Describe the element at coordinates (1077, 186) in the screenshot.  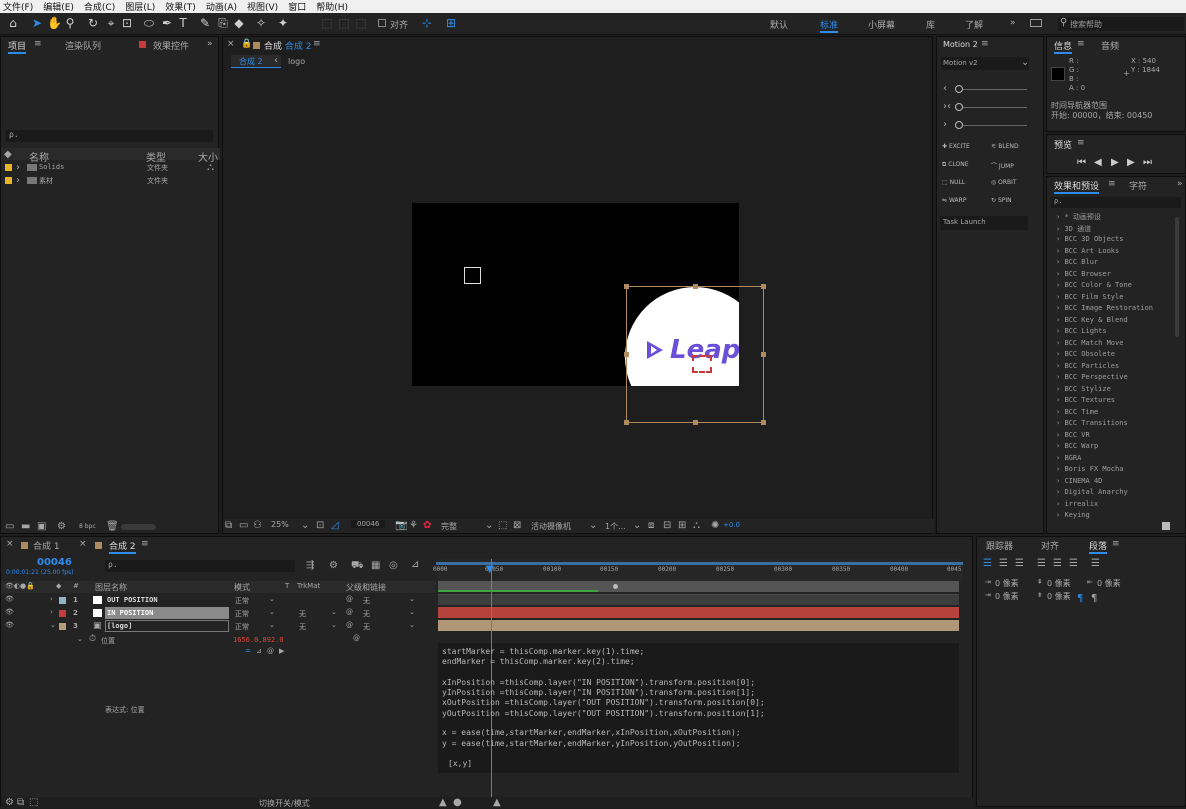
I see `tab-effects-presets: 效果和预设` at that location.